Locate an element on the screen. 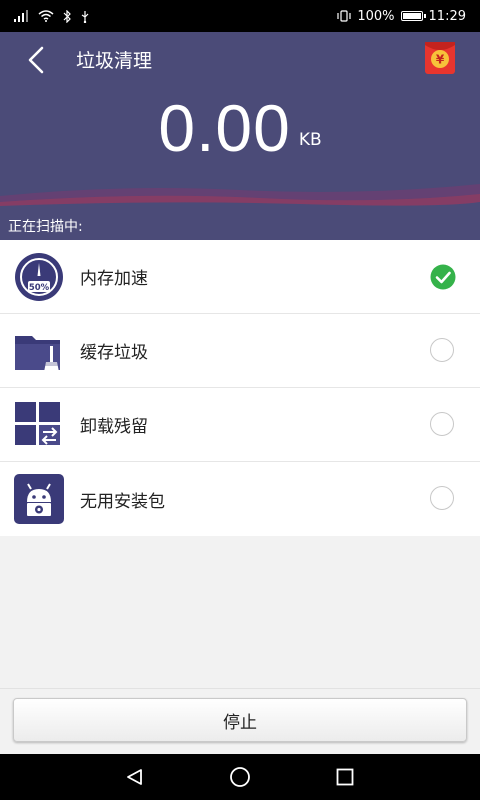  wifi-icon is located at coordinates (46, 16).